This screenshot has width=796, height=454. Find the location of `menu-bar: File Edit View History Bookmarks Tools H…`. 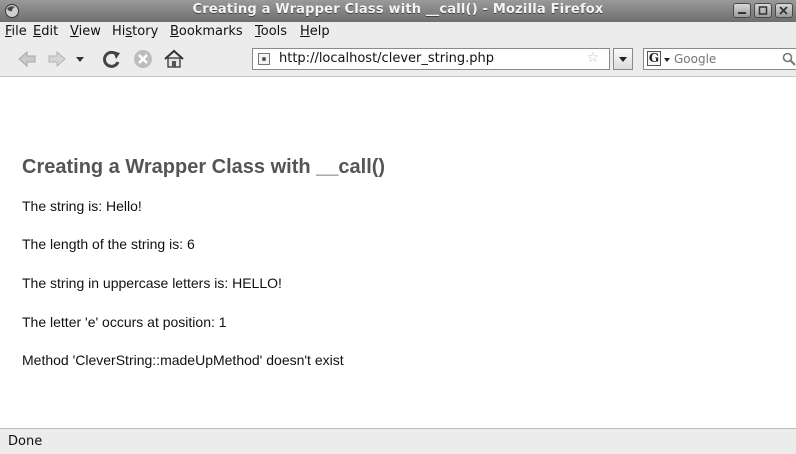

menu-bar: File Edit View History Bookmarks Tools H… is located at coordinates (398, 32).